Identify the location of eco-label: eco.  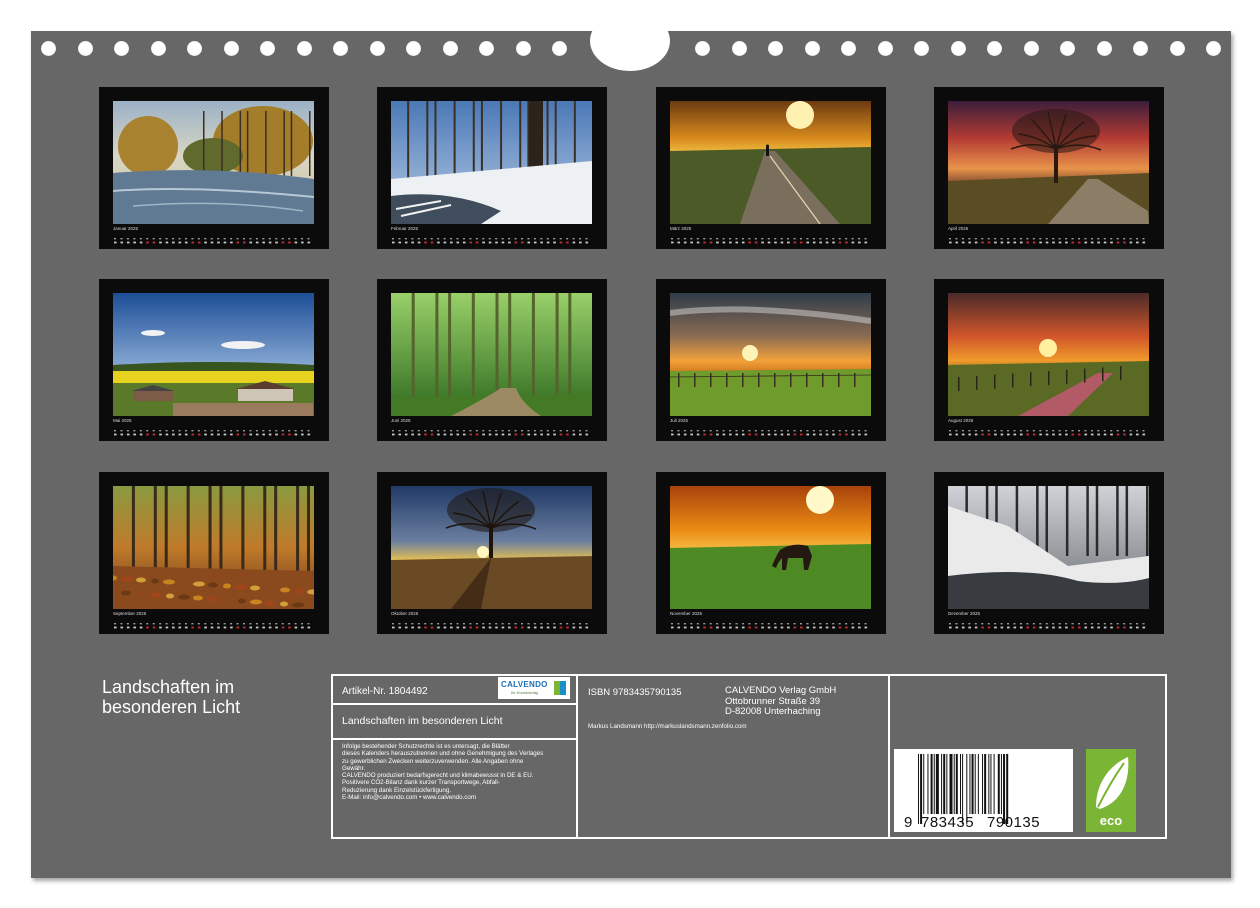
(1111, 820).